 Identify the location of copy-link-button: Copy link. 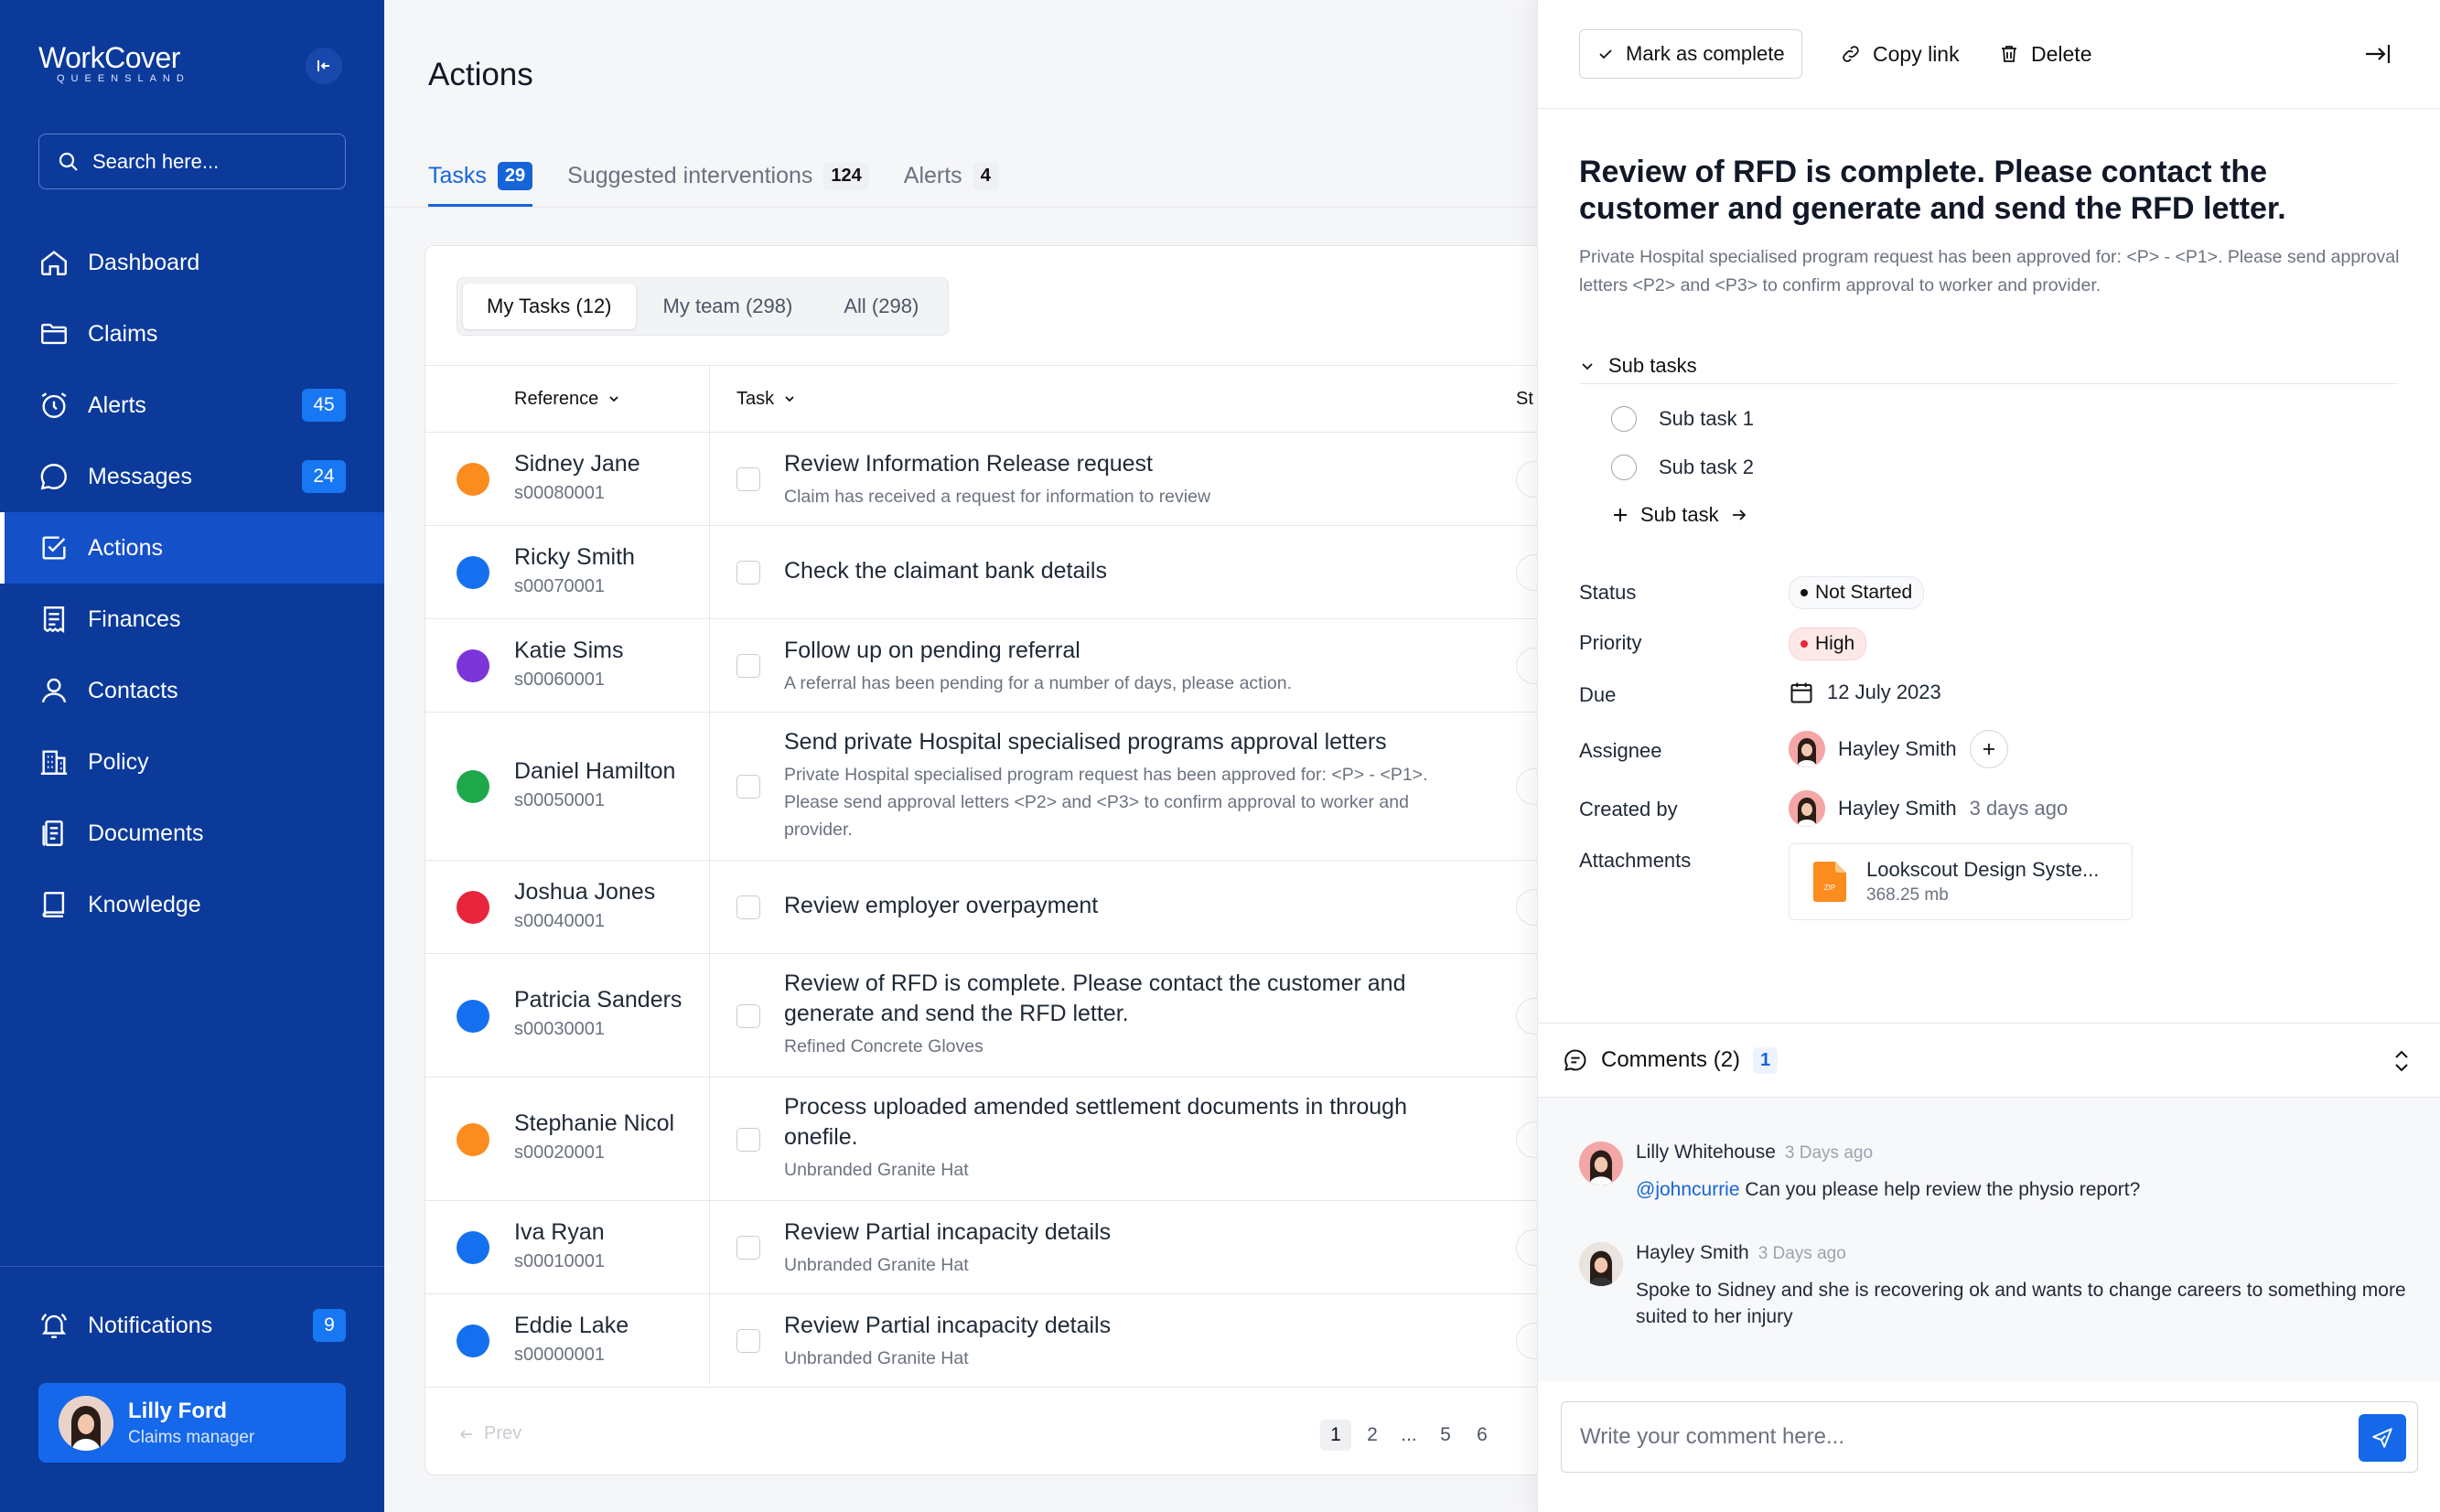
(1900, 54).